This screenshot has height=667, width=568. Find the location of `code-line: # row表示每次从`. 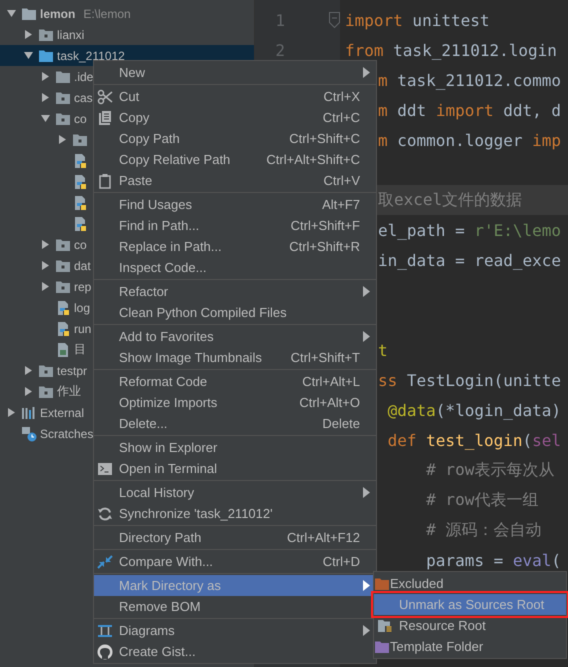

code-line: # row表示每次从 is located at coordinates (489, 470).